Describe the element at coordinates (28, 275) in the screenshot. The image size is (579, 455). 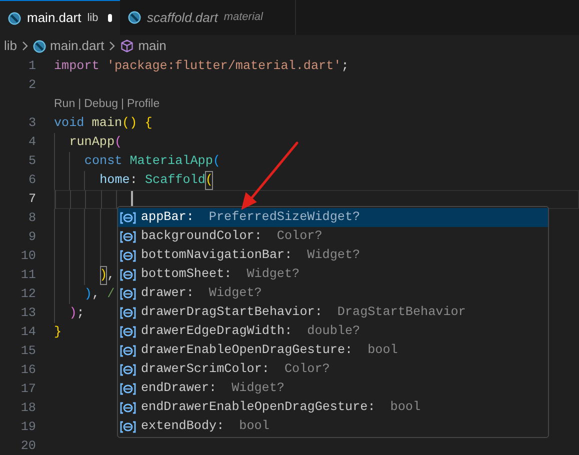
I see `line-number: 11` at that location.